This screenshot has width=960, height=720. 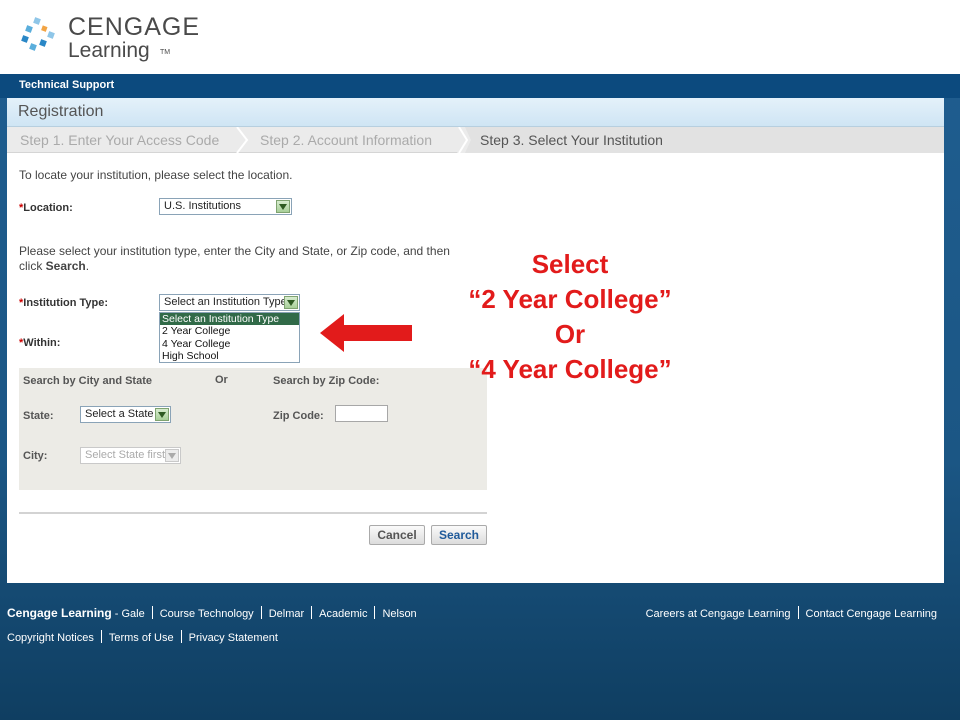 What do you see at coordinates (286, 614) in the screenshot?
I see `footer-link-delmar: Delmar` at bounding box center [286, 614].